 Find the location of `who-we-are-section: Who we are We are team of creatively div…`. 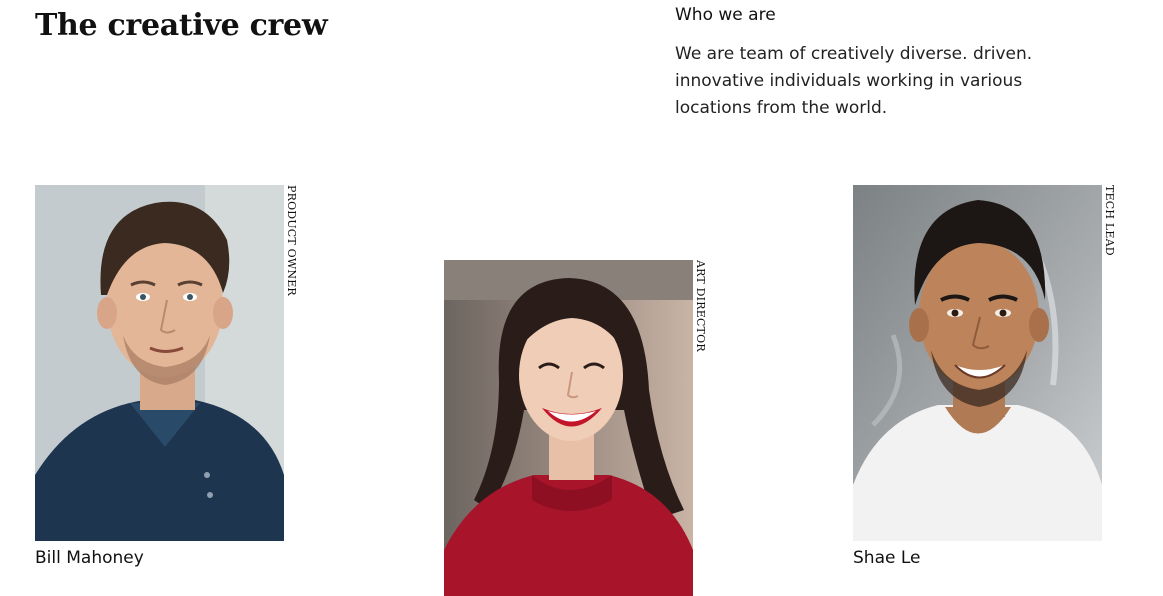

who-we-are-section: Who we are We are team of creatively div… is located at coordinates (885, 63).